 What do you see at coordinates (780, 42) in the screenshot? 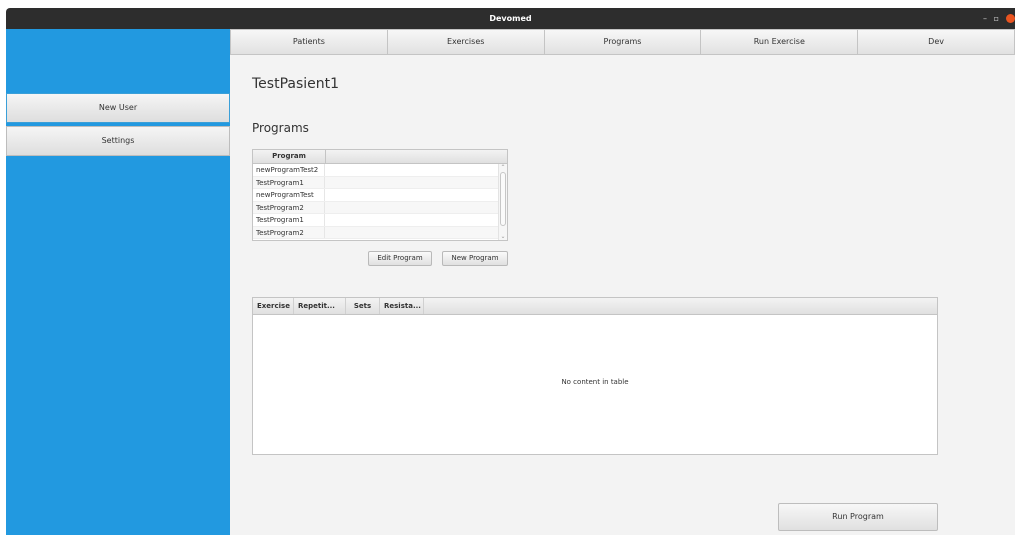
I see `tab-run-exercise: Run Exercise` at bounding box center [780, 42].